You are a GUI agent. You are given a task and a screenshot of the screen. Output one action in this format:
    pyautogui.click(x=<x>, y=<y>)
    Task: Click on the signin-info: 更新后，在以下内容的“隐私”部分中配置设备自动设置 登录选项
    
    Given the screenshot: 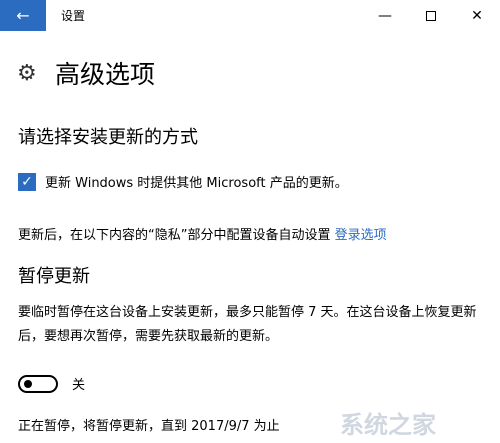 What is the action you would take?
    pyautogui.click(x=202, y=233)
    